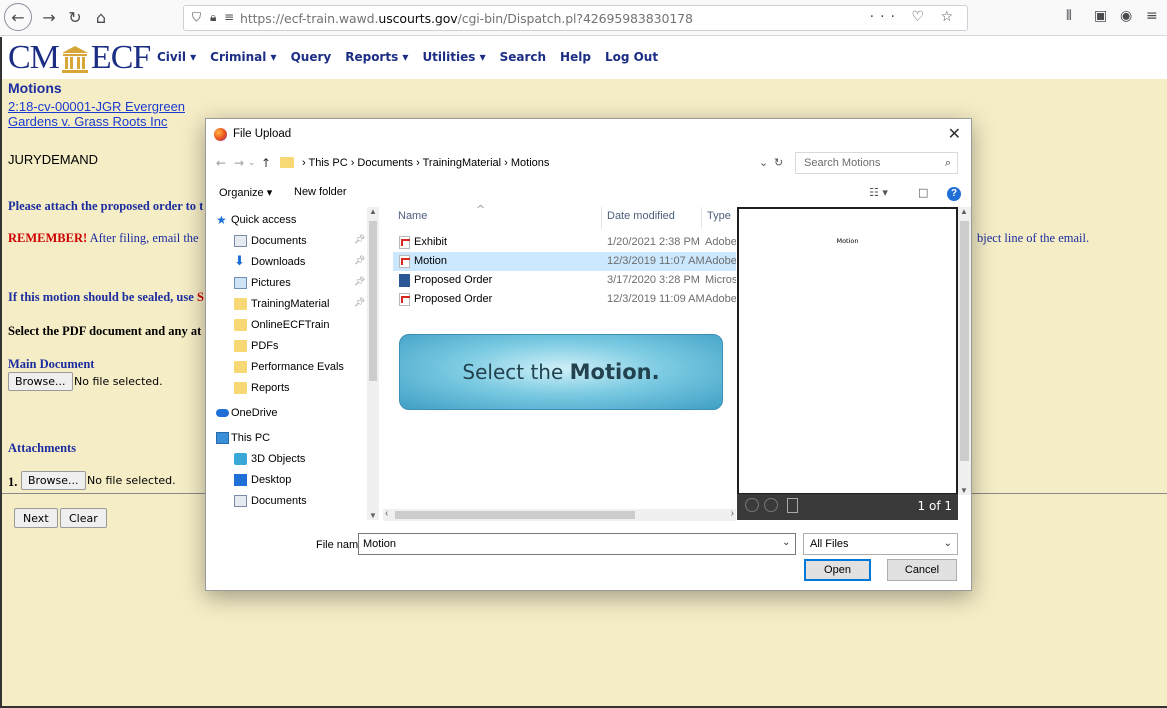 The image size is (1167, 708). What do you see at coordinates (752, 505) in the screenshot?
I see `previous-page-icon` at bounding box center [752, 505].